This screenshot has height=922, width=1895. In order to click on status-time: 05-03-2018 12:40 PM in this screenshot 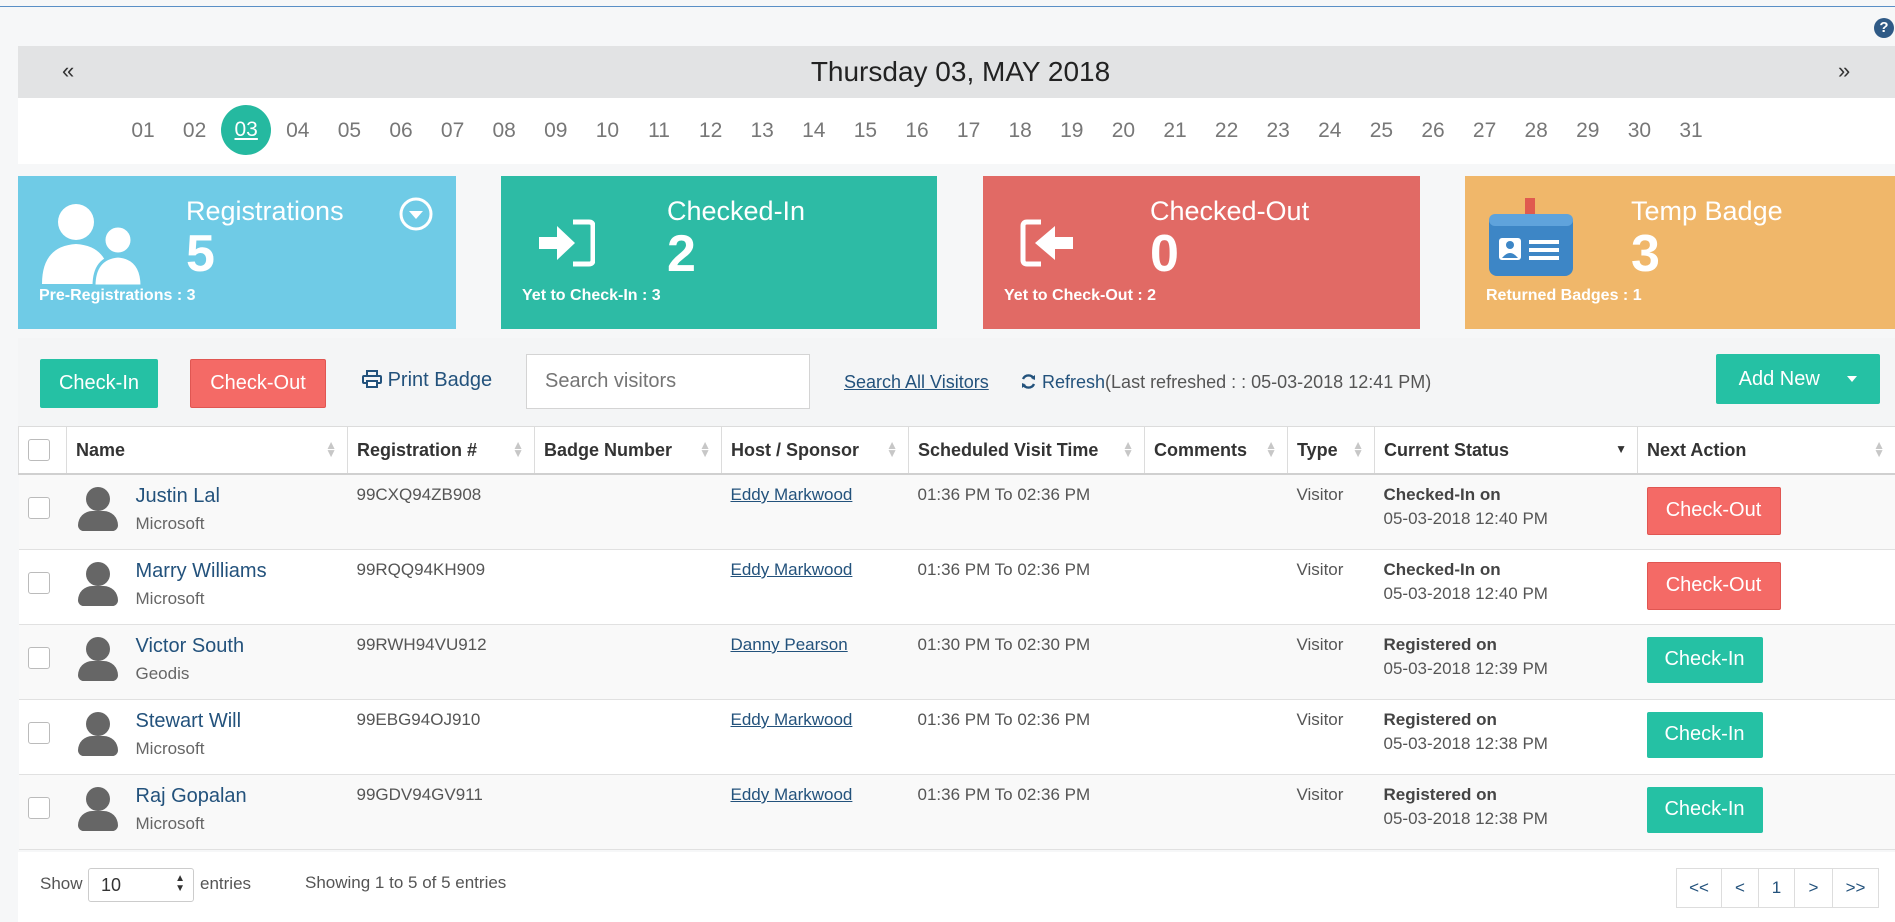, I will do `click(1465, 593)`.